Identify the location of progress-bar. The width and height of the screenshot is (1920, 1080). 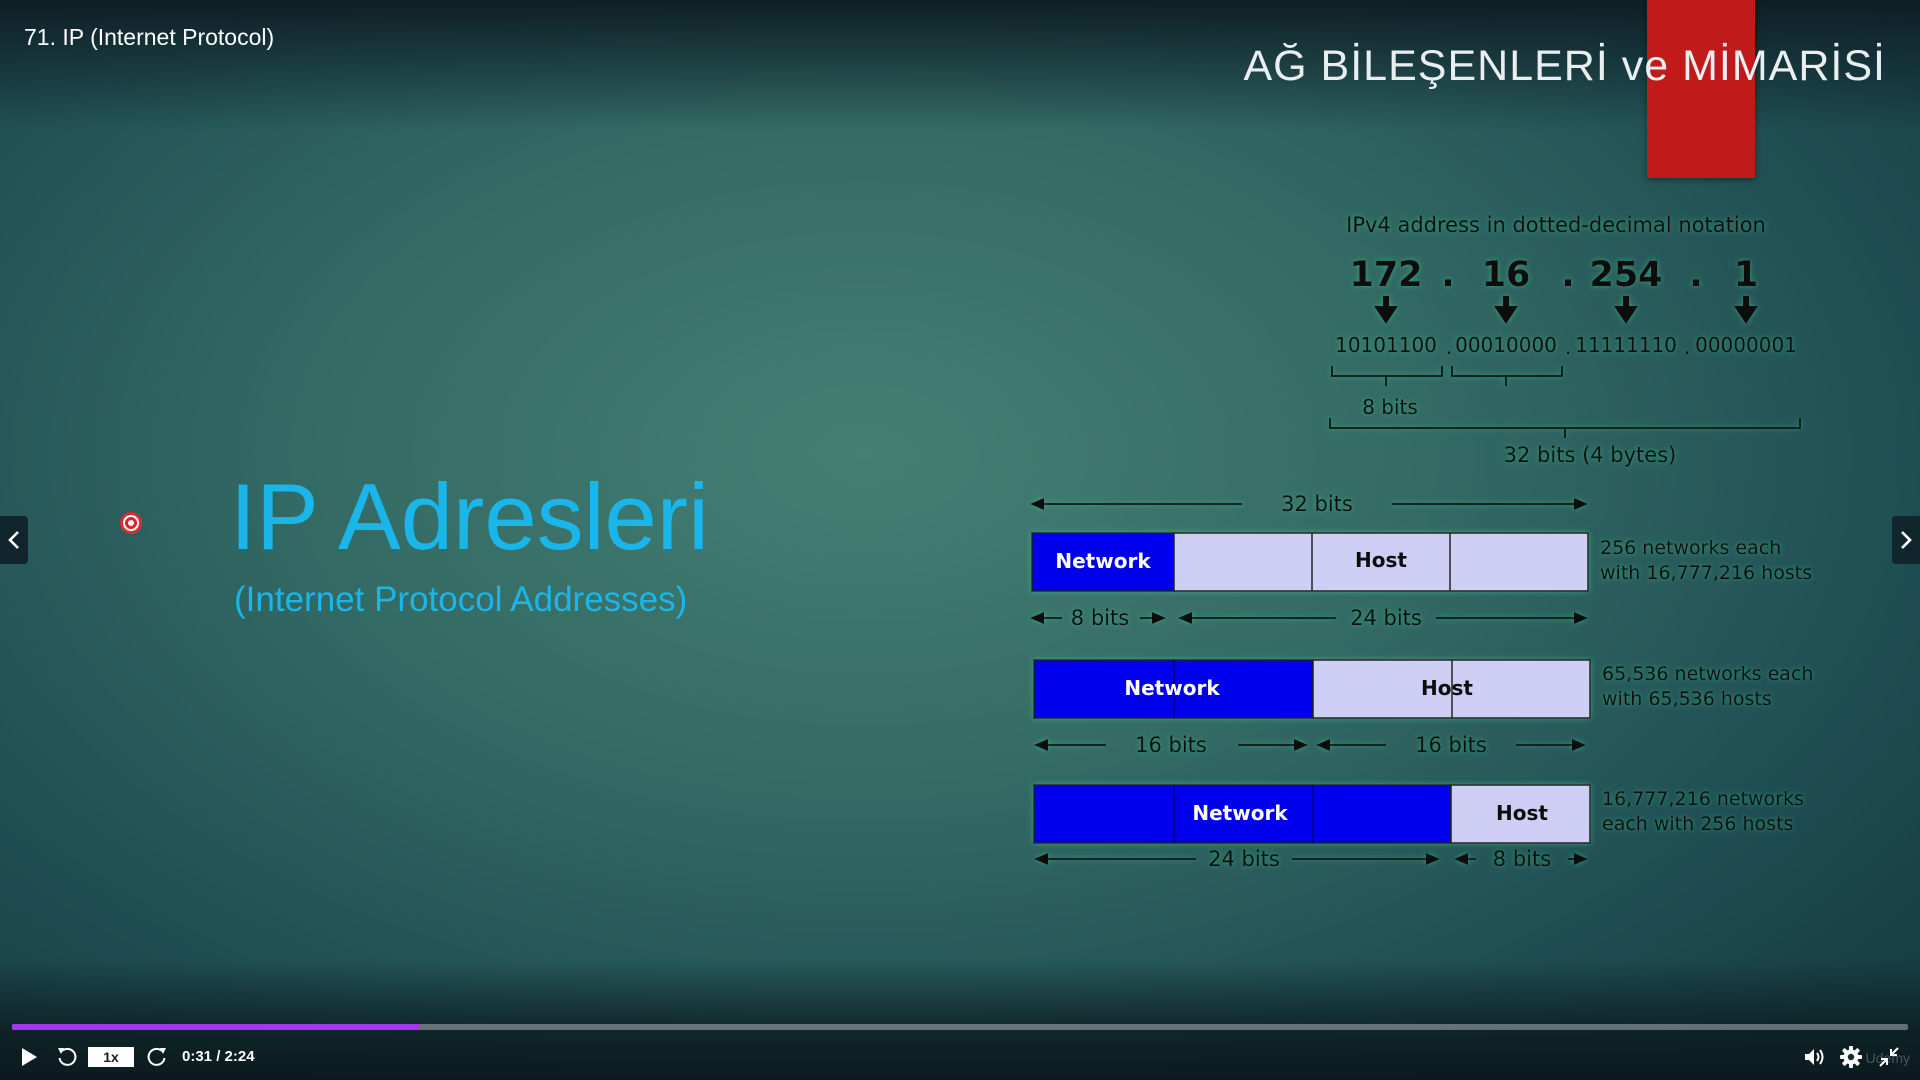
(960, 1027).